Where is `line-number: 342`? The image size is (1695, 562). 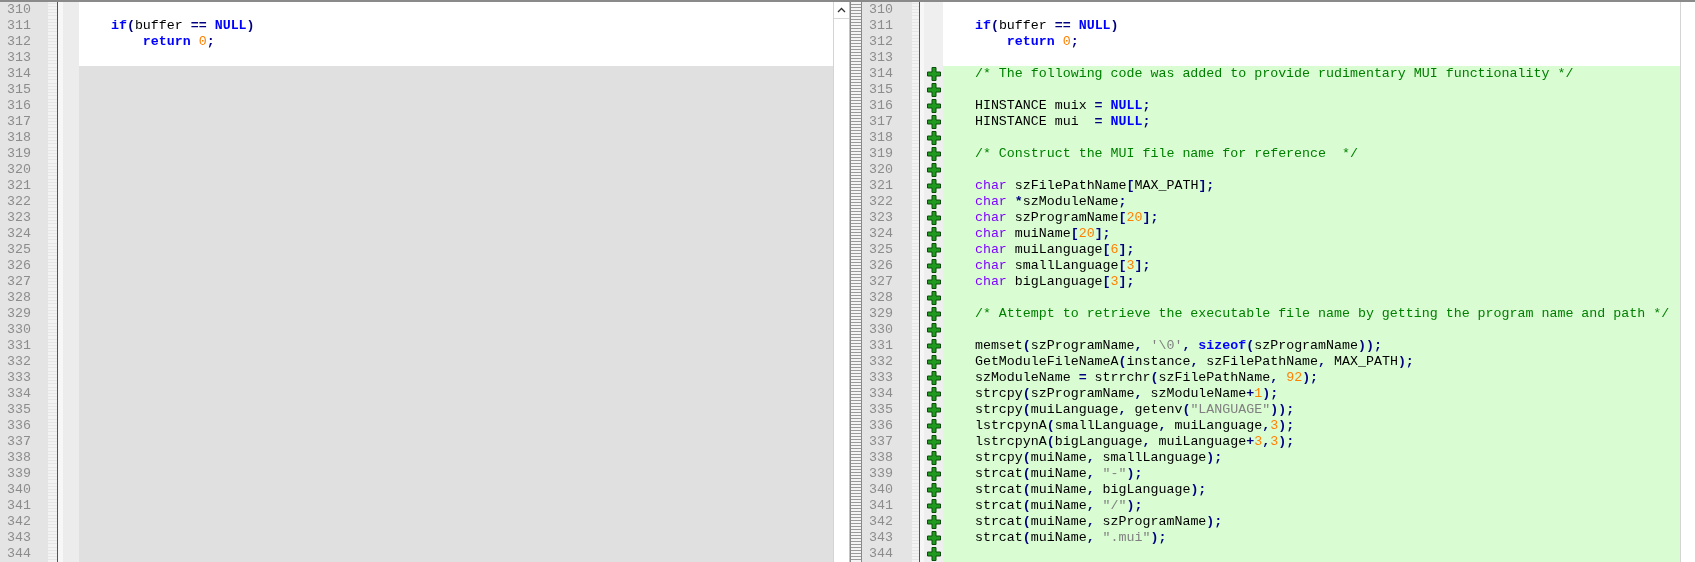 line-number: 342 is located at coordinates (24, 522).